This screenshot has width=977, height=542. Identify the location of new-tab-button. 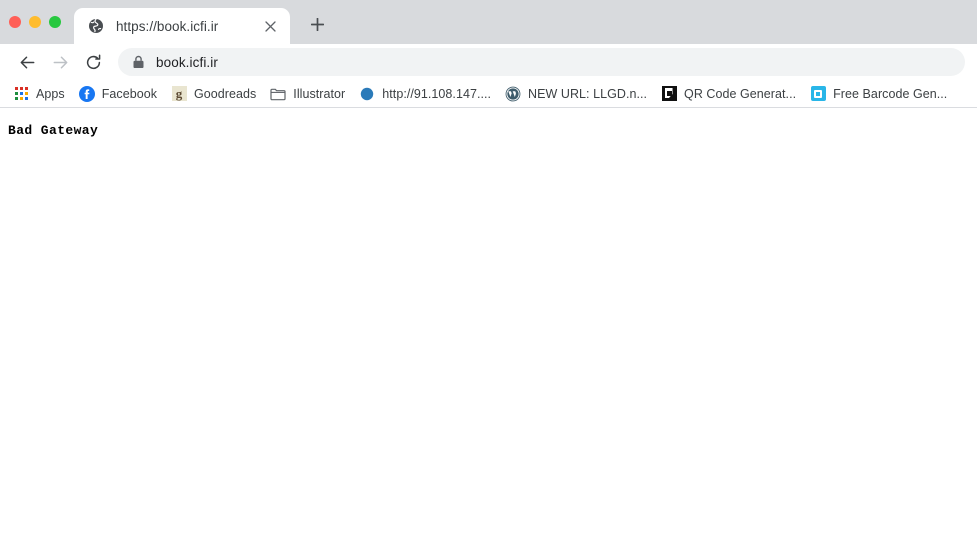
(317, 24).